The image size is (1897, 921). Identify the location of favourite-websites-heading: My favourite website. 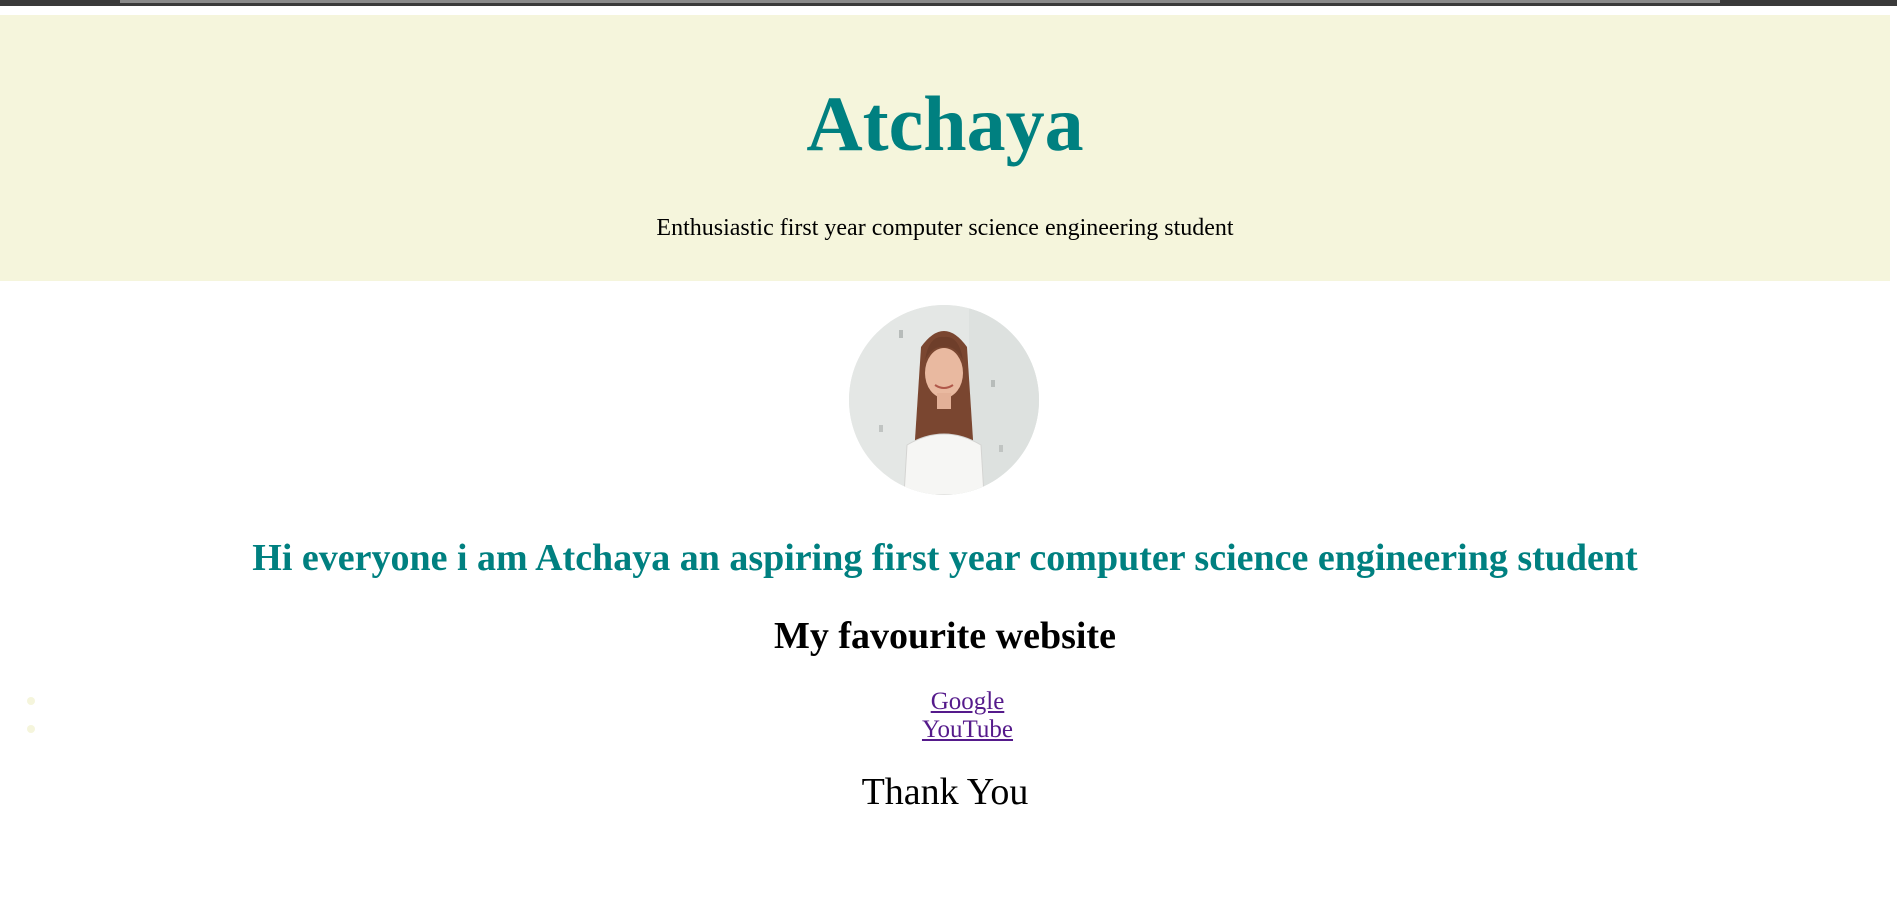
(945, 636).